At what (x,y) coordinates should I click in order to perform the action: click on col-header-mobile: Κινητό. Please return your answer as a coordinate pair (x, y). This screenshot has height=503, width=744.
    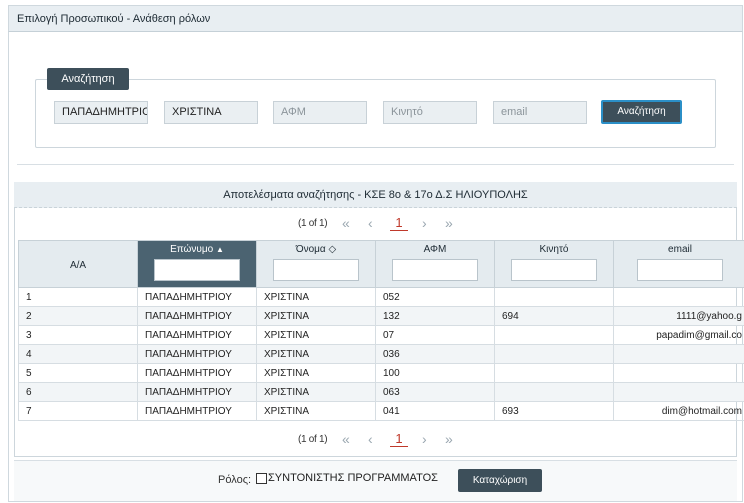
    Looking at the image, I should click on (554, 264).